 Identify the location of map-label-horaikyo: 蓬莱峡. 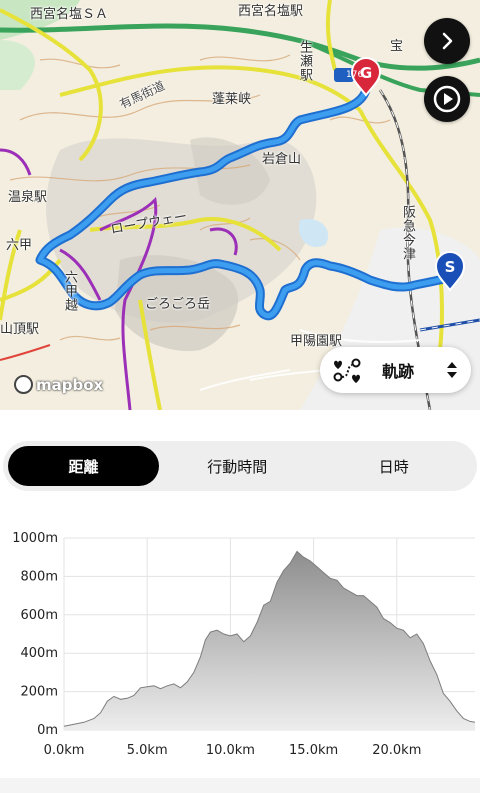
(232, 99).